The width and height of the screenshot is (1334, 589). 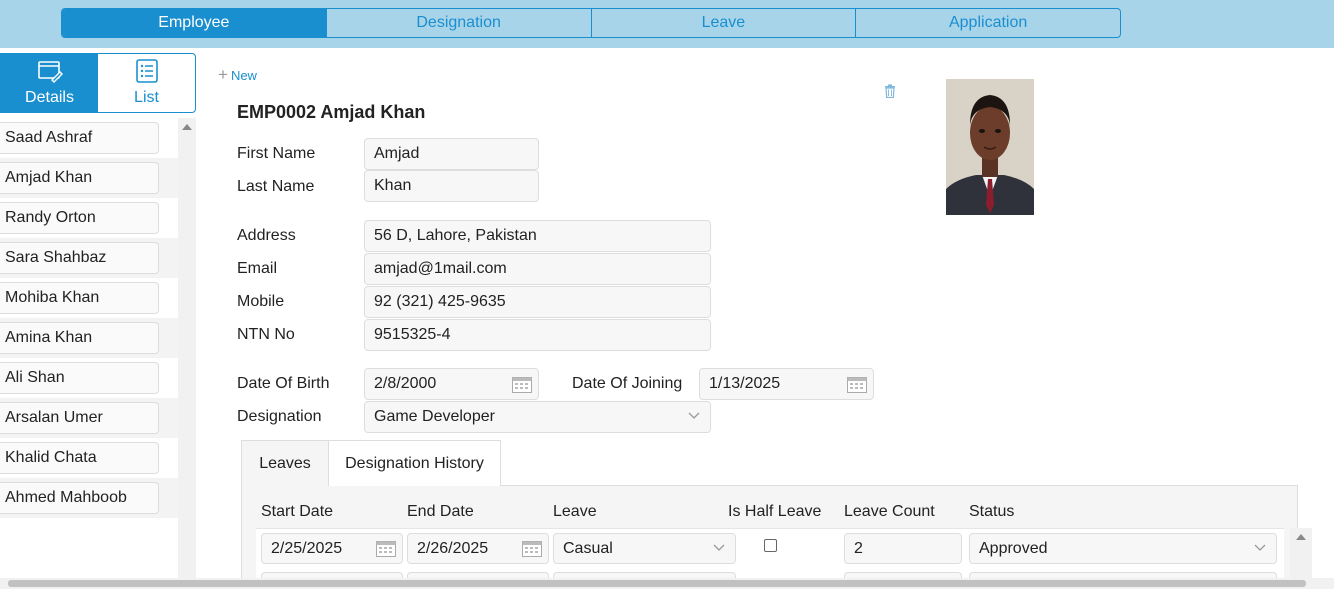 I want to click on status-value: Approved, so click(x=1013, y=548).